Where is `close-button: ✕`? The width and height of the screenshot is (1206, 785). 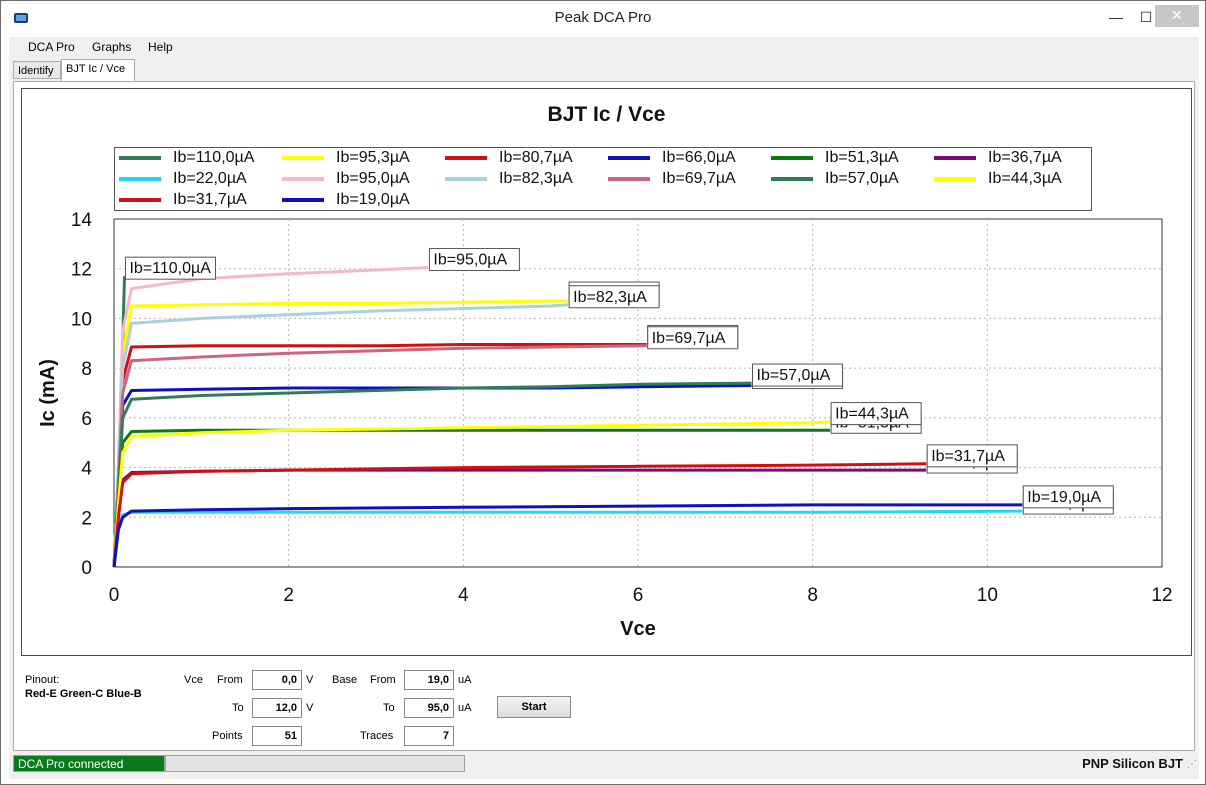 close-button: ✕ is located at coordinates (1177, 16).